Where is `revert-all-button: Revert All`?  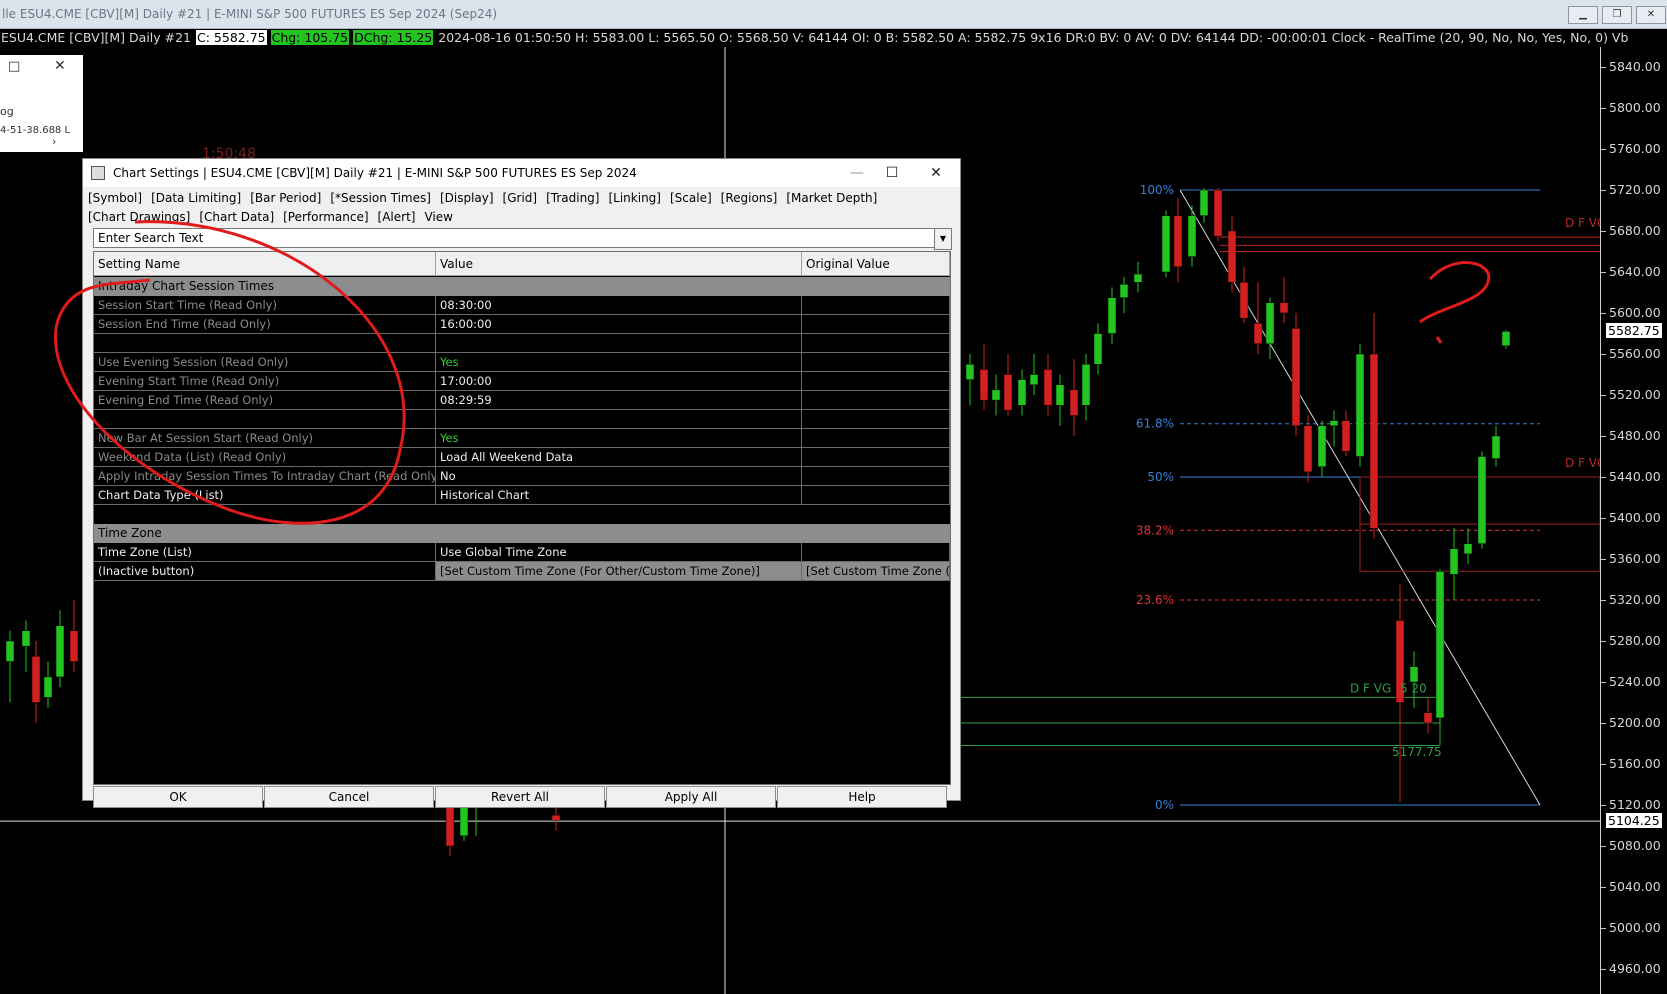 revert-all-button: Revert All is located at coordinates (520, 797).